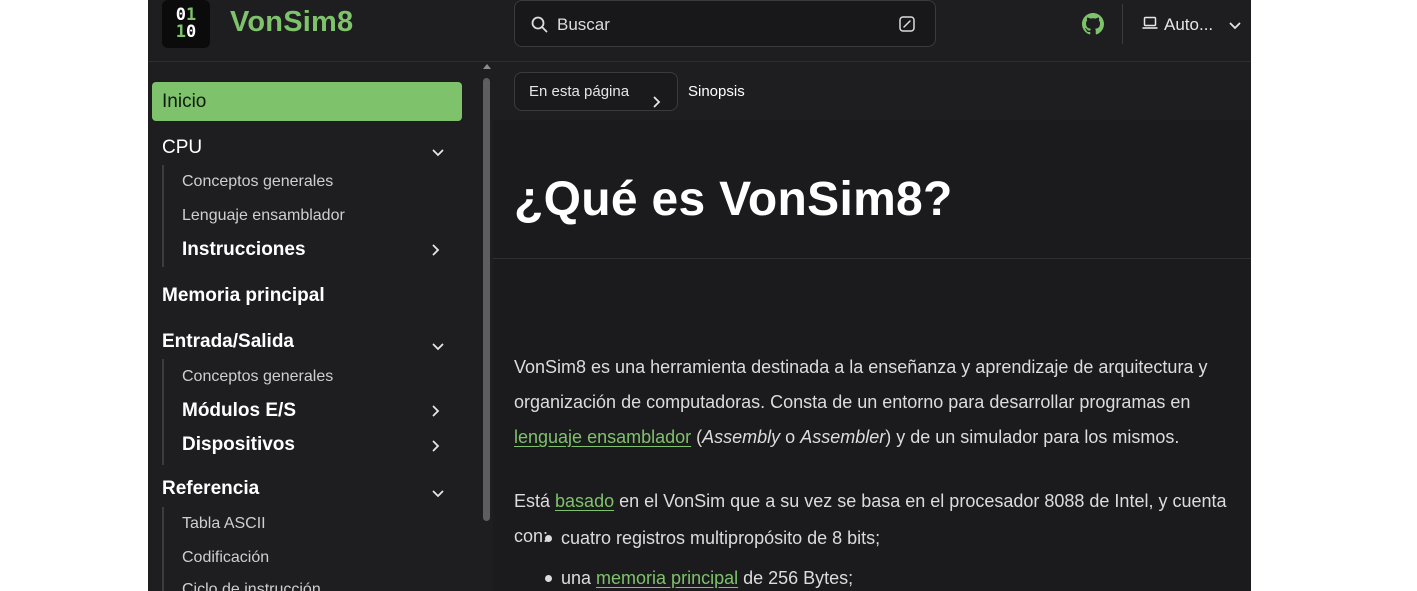 The width and height of the screenshot is (1417, 591). Describe the element at coordinates (725, 23) in the screenshot. I see `search-button: Buscar` at that location.